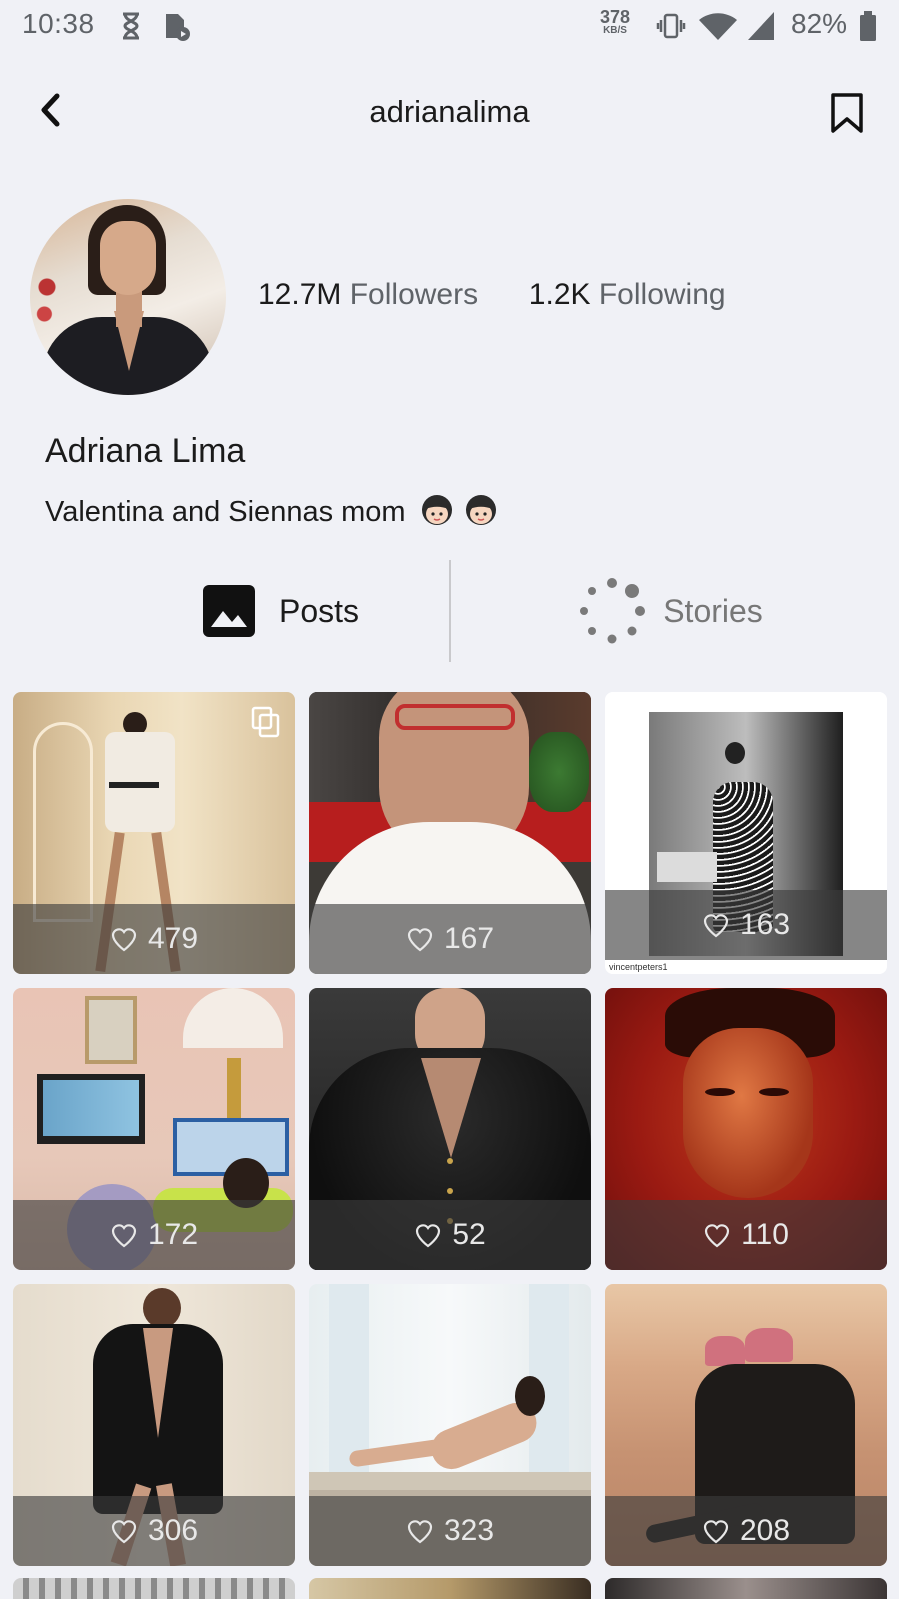 The height and width of the screenshot is (1599, 899). What do you see at coordinates (662, 294) in the screenshot?
I see `following-label: Following` at bounding box center [662, 294].